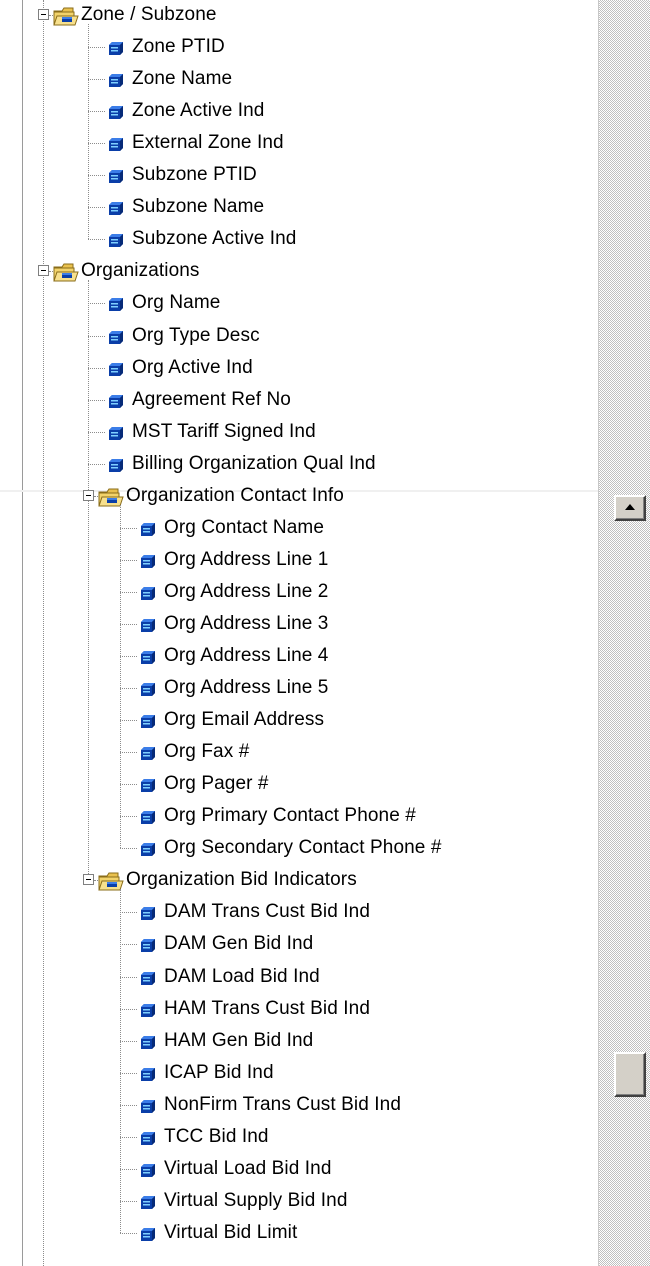 Image resolution: width=650 pixels, height=1266 pixels. I want to click on field-label: DAM Trans Cust Bid Ind, so click(267, 912).